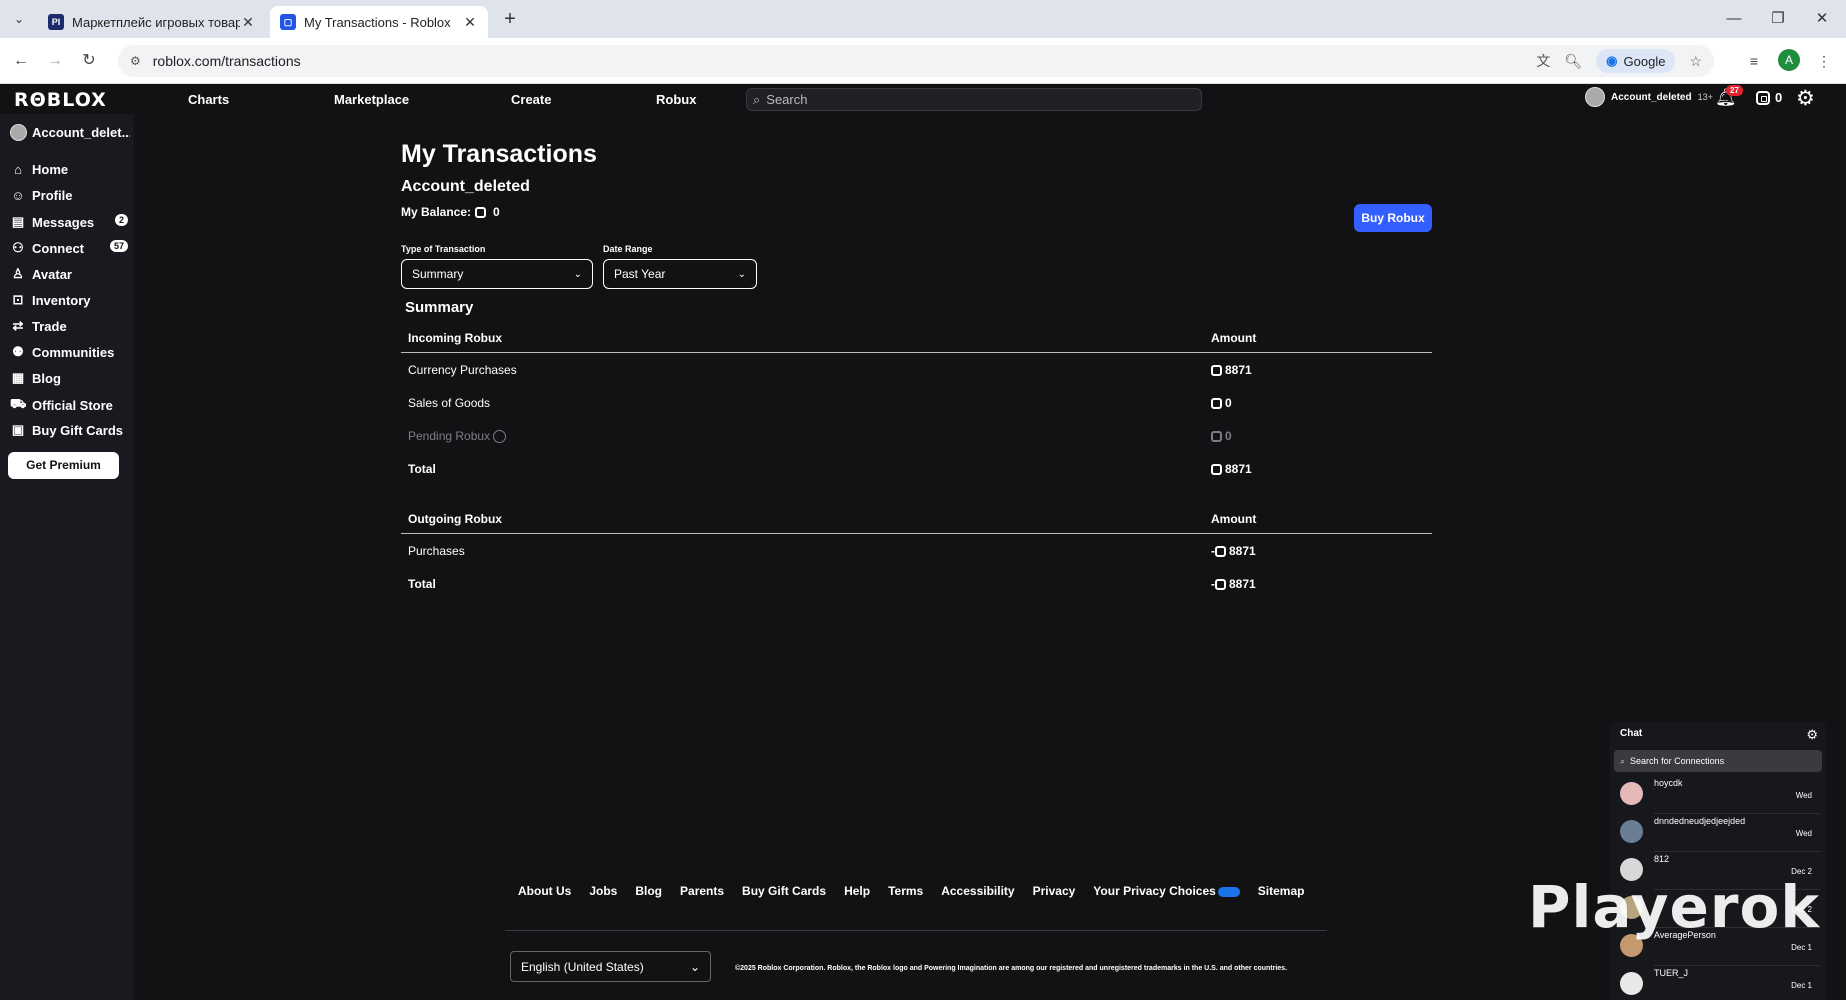 This screenshot has height=1000, width=1846. I want to click on translate-icon: 文, so click(1543, 61).